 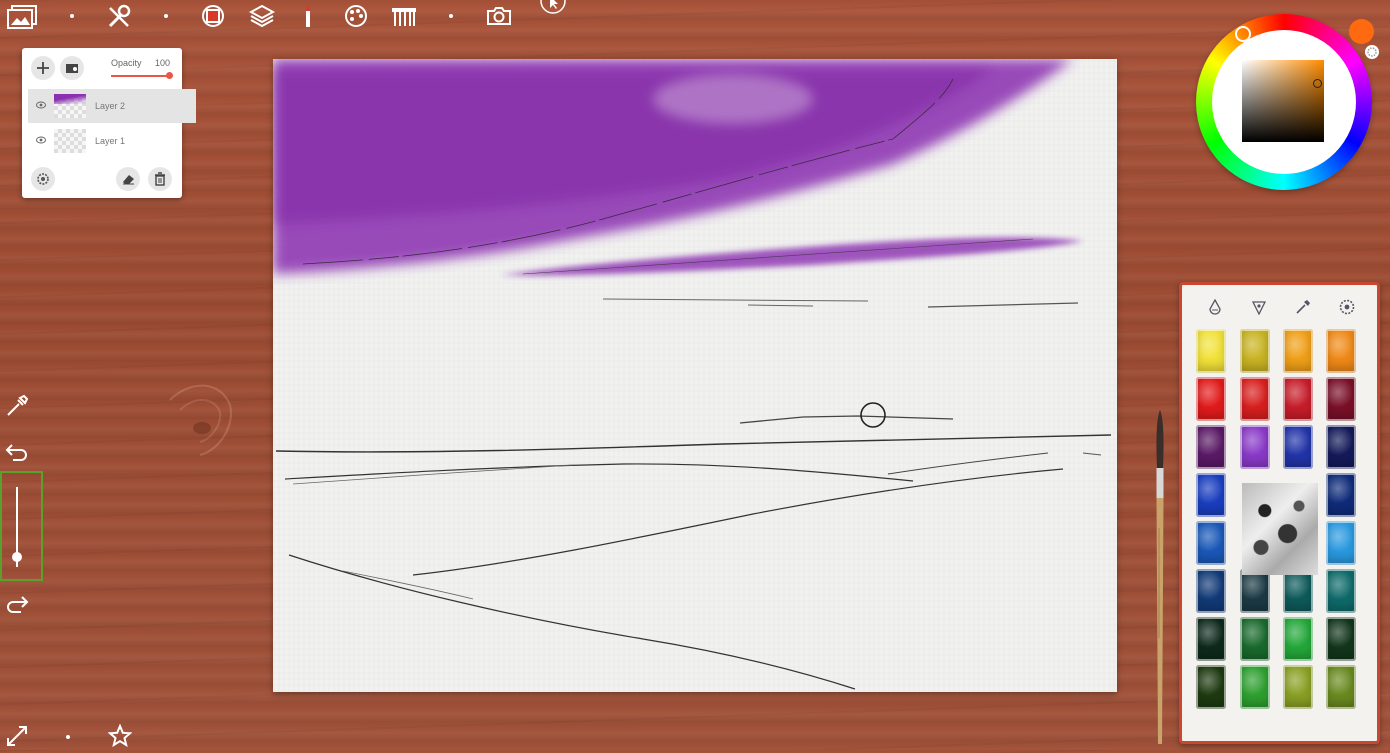 I want to click on gallery-icon, so click(x=22, y=20).